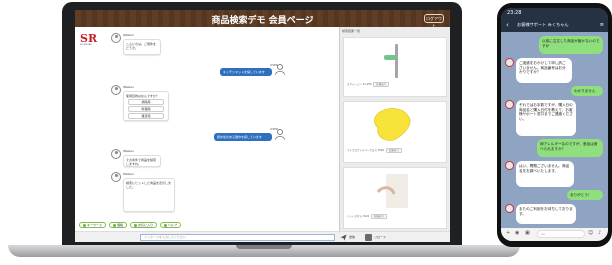 Image resolution: width=612 pixels, height=265 pixels. I want to click on menu-icon: ≡, so click(602, 25).